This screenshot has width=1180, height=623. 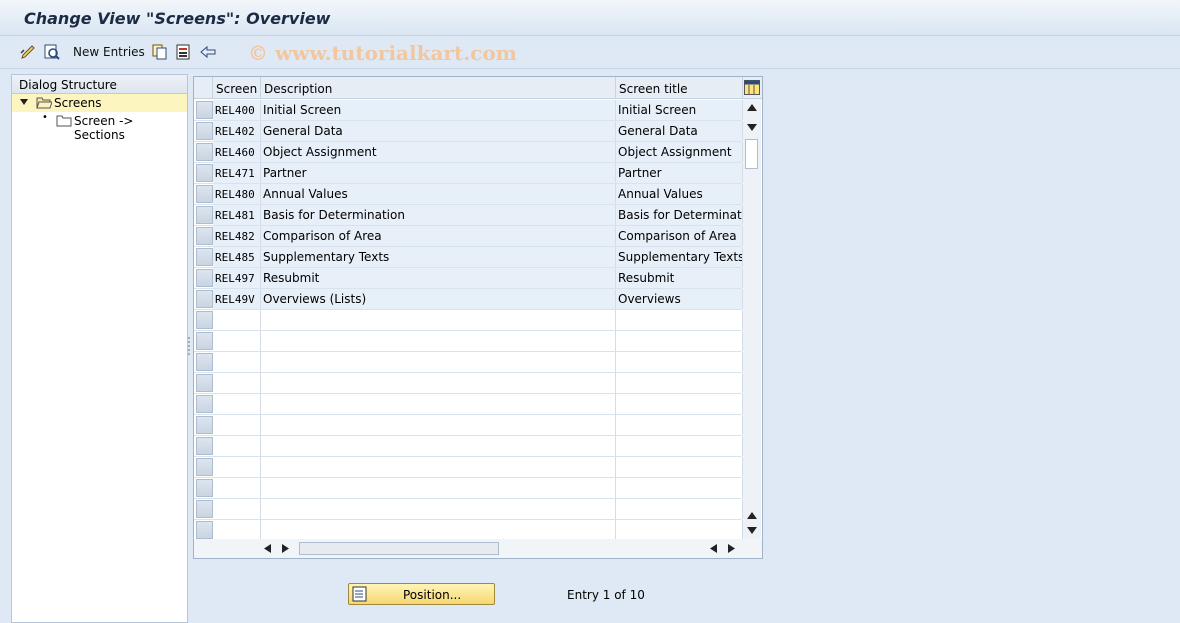 I want to click on cell-screen-title: Partner, so click(x=679, y=173).